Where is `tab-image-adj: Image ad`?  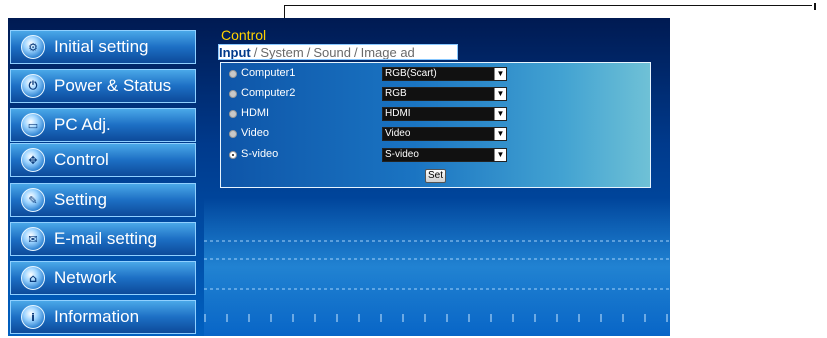 tab-image-adj: Image ad is located at coordinates (388, 52).